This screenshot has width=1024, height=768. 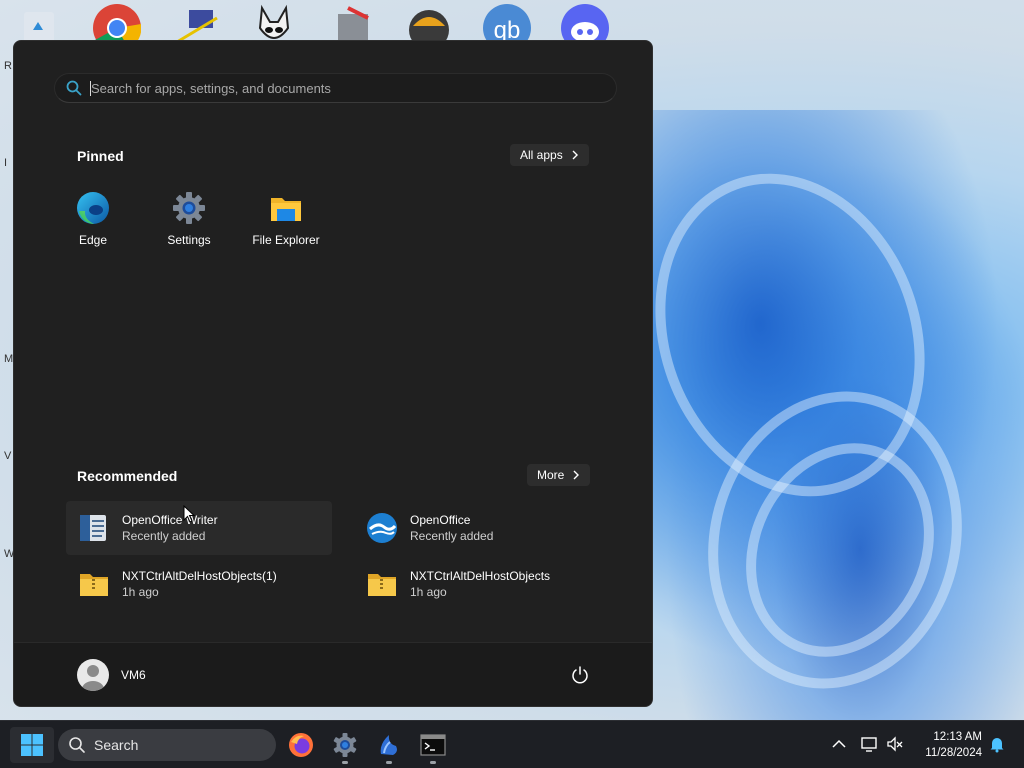 I want to click on user-account-button: VM6, so click(x=111, y=675).